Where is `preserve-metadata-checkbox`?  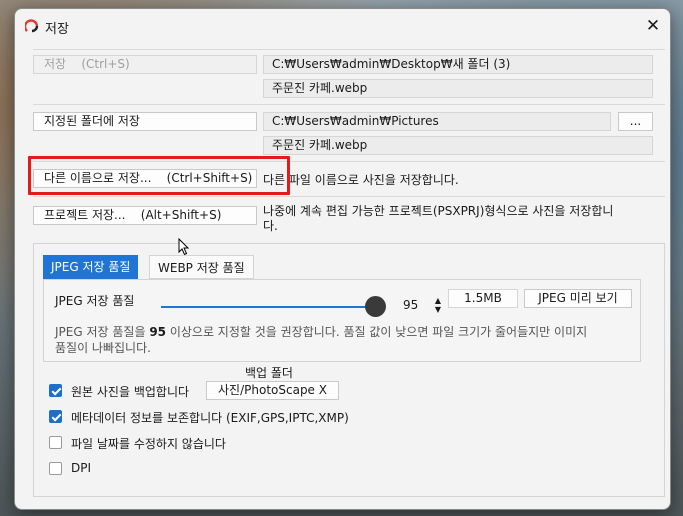 preserve-metadata-checkbox is located at coordinates (55, 416).